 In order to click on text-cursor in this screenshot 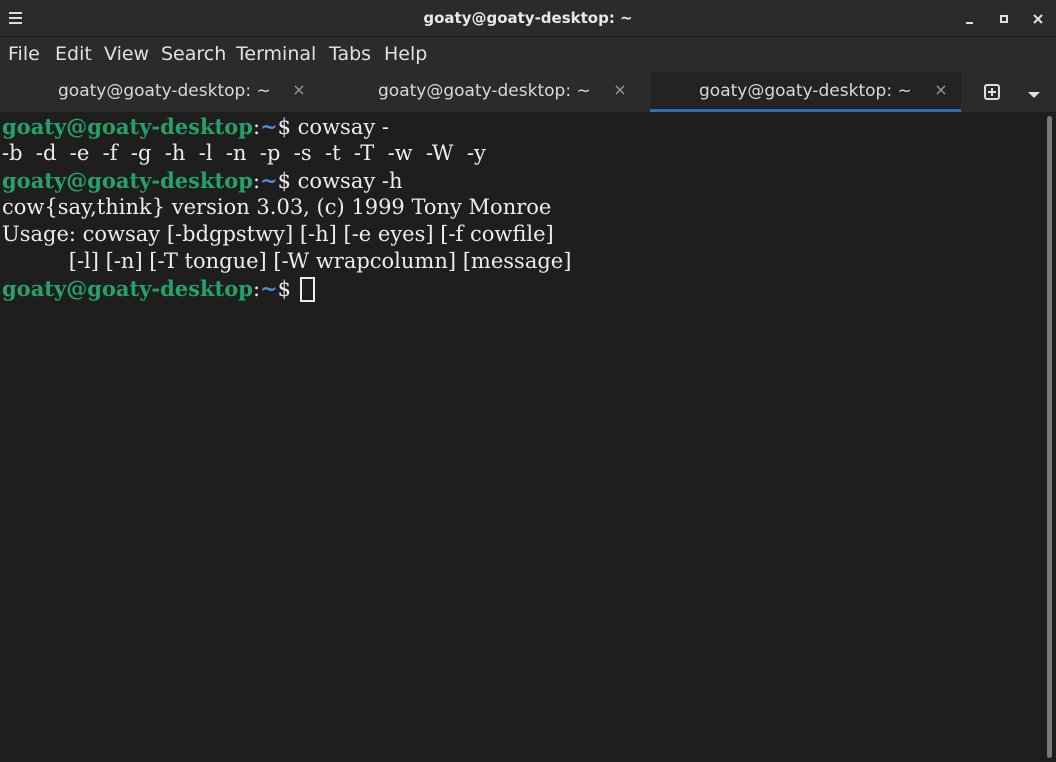, I will do `click(307, 289)`.